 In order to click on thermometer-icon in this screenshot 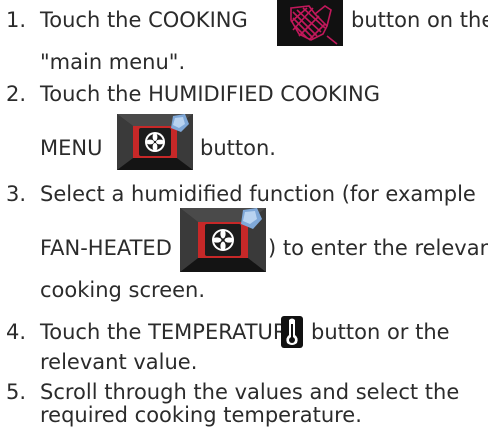, I will do `click(292, 332)`.